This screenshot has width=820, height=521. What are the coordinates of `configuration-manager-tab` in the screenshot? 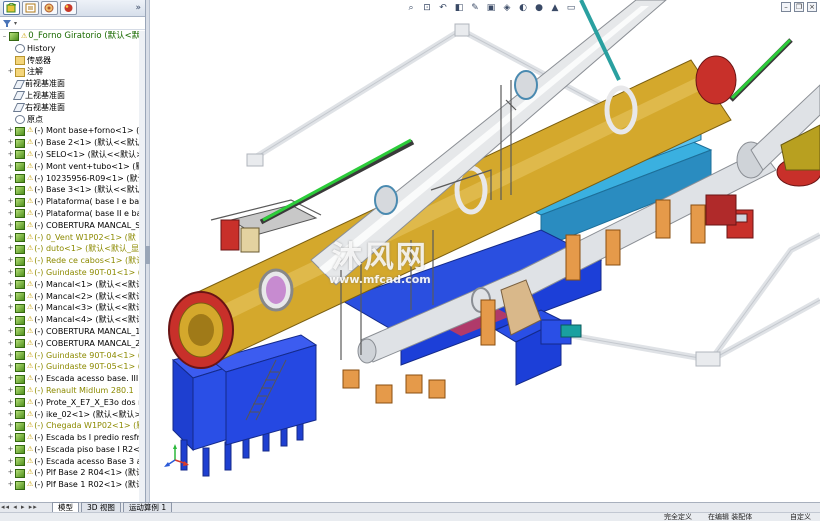 It's located at (49, 8).